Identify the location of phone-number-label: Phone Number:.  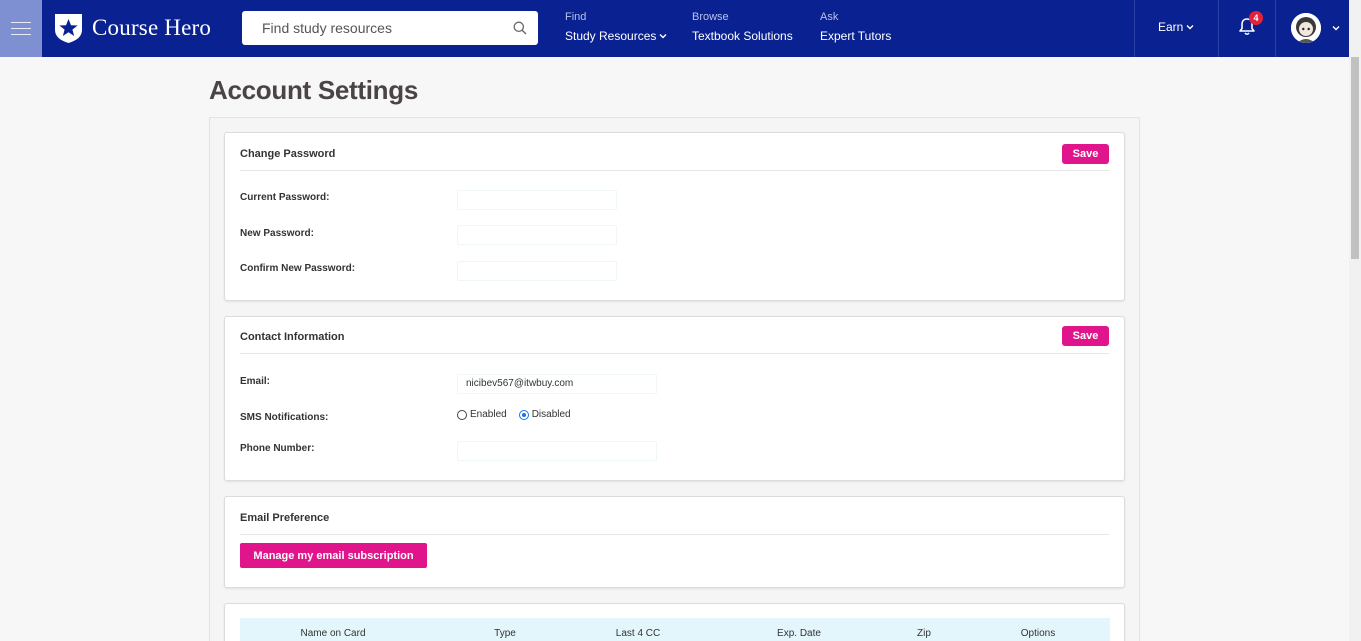
(277, 448).